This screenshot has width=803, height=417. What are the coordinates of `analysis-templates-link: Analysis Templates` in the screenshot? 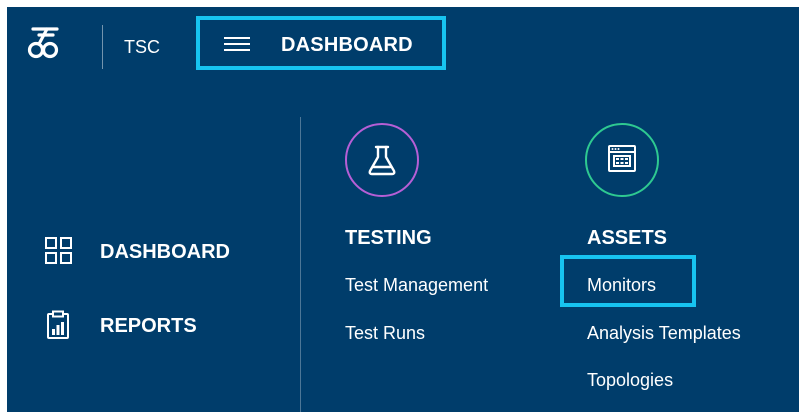 It's located at (664, 333).